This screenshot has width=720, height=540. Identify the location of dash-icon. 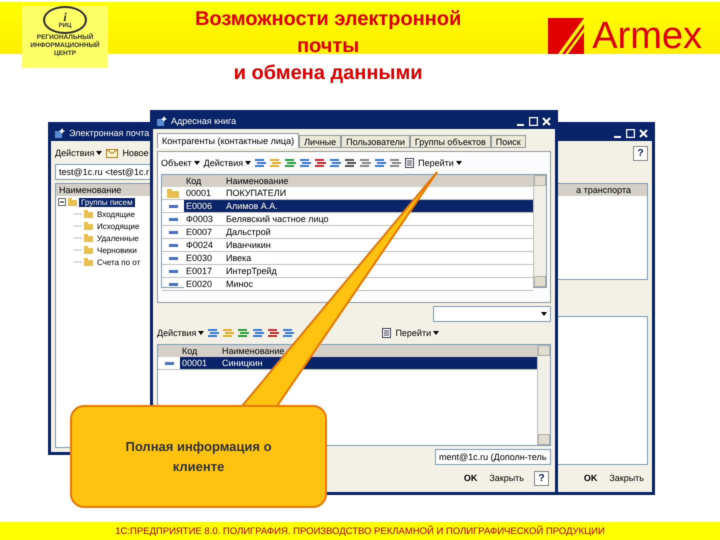
(169, 363).